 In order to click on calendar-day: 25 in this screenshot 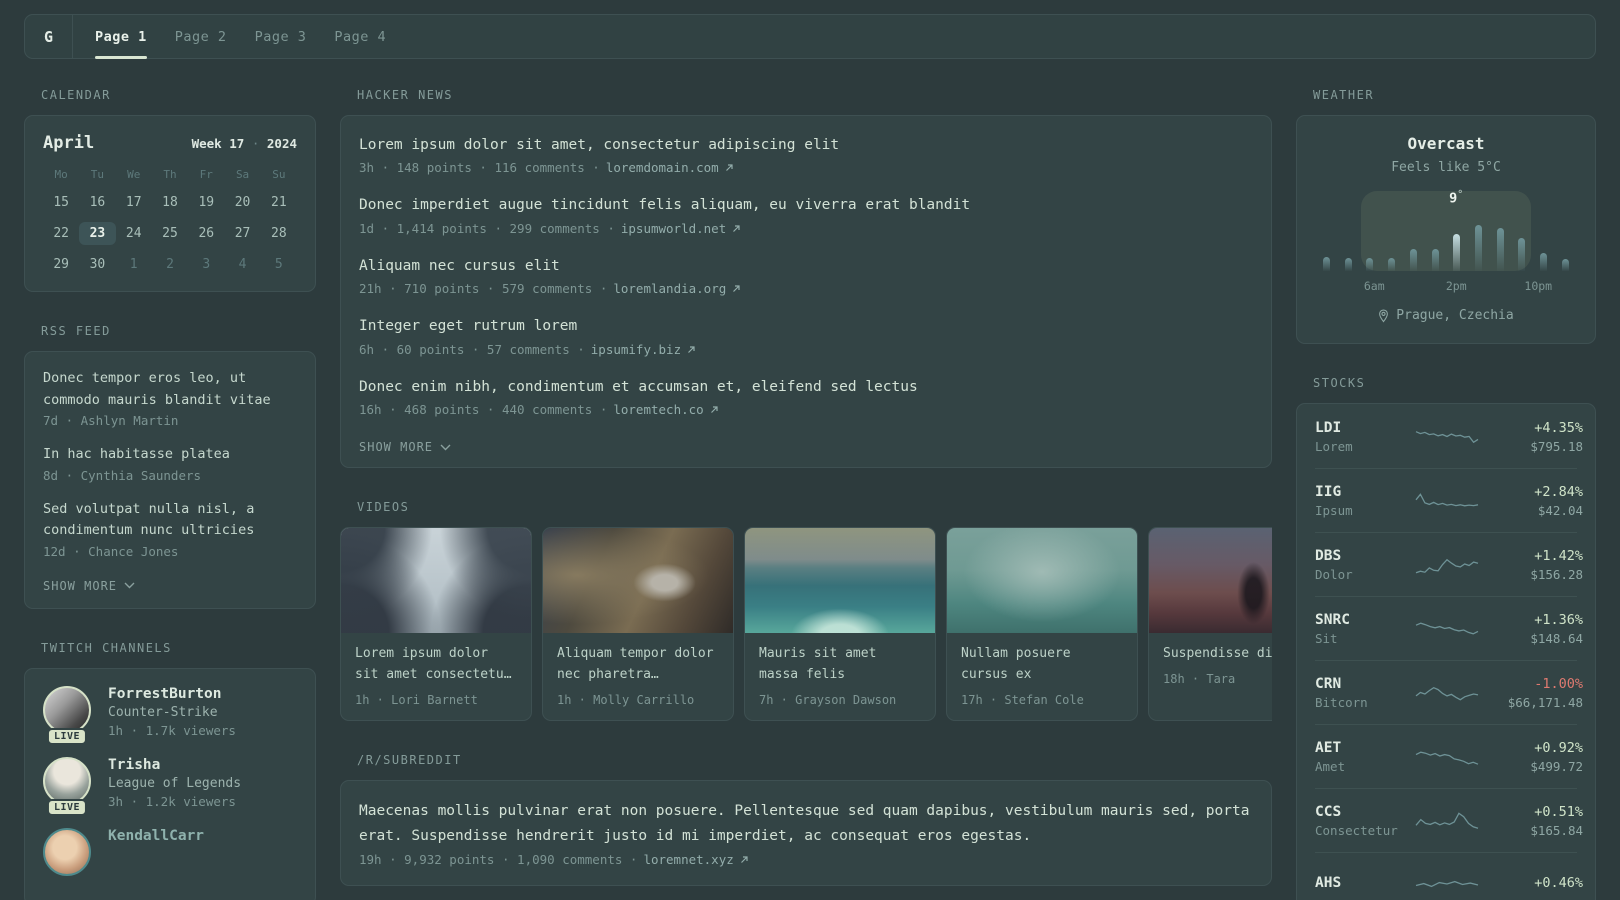, I will do `click(170, 233)`.